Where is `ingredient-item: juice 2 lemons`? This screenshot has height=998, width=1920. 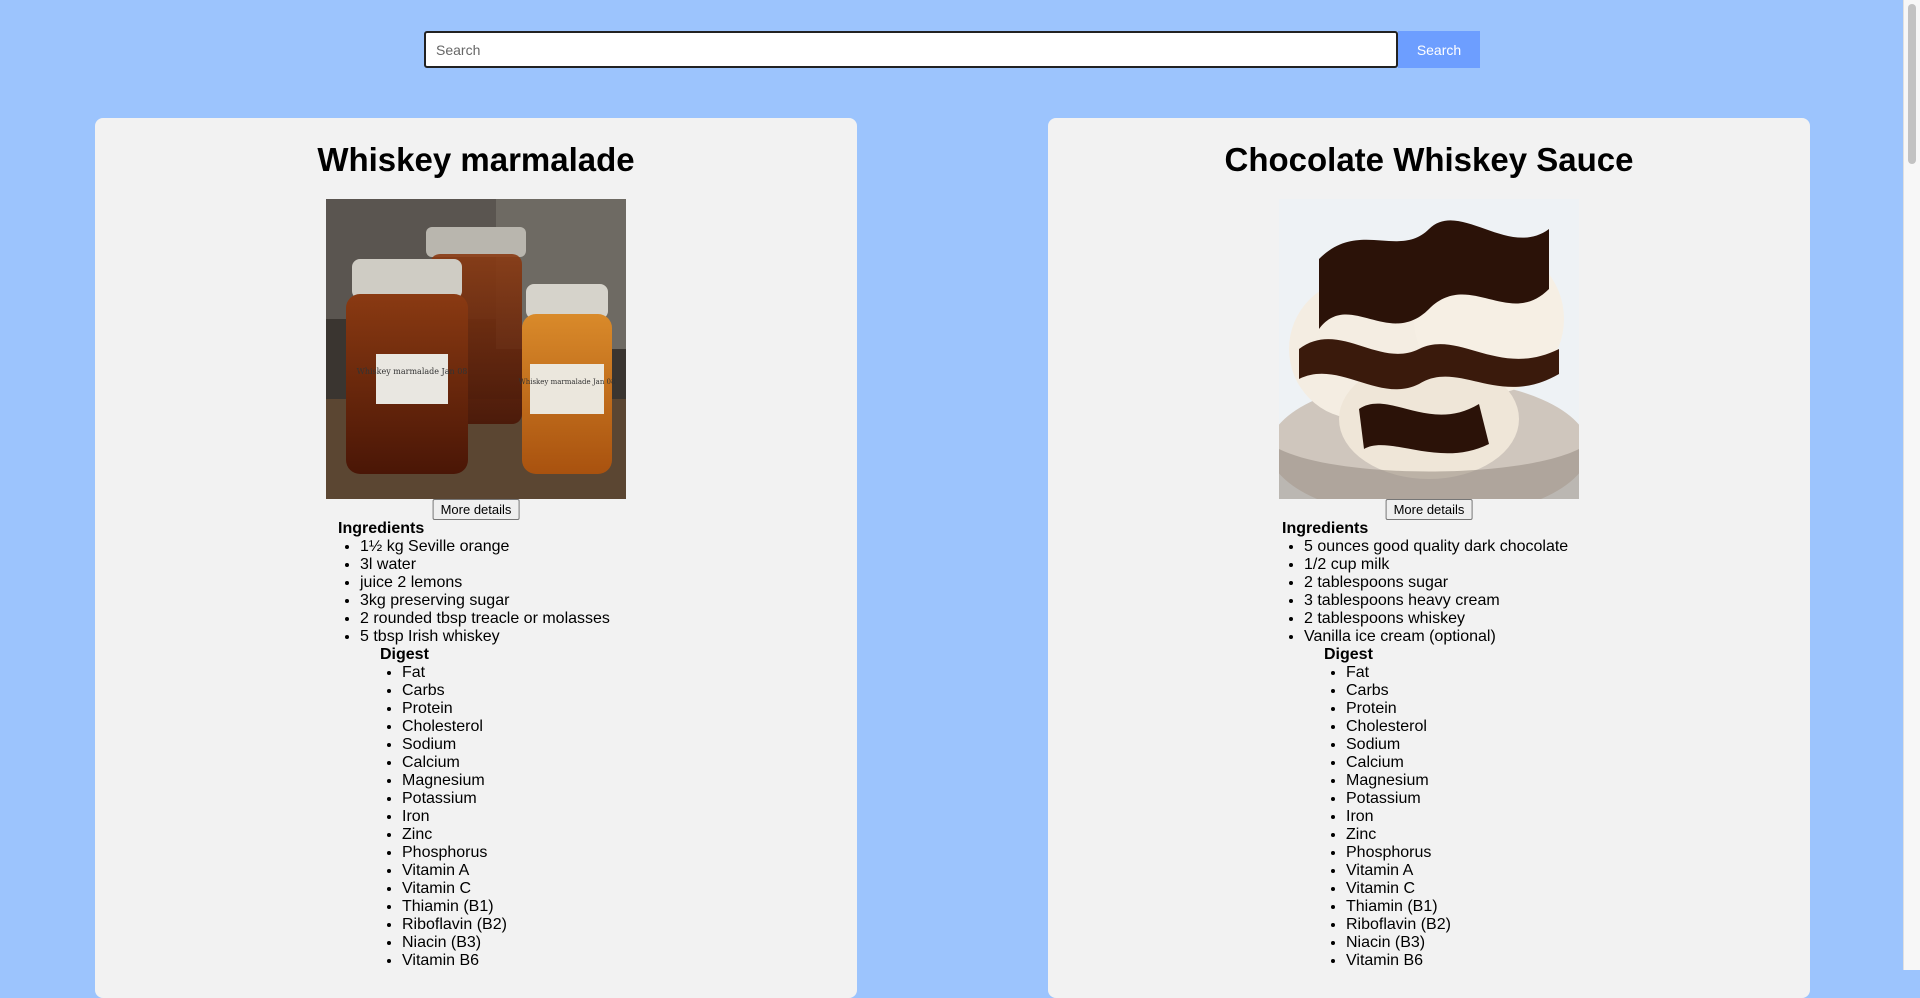 ingredient-item: juice 2 lemons is located at coordinates (485, 583).